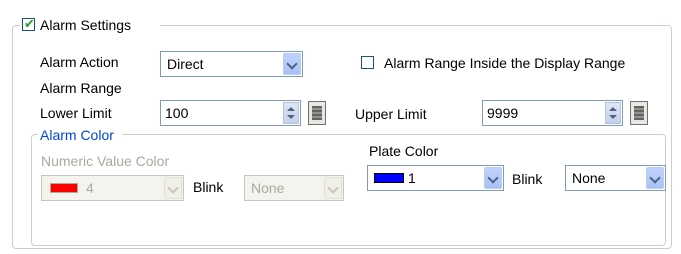  I want to click on alarm-action-select: Direct, so click(231, 64).